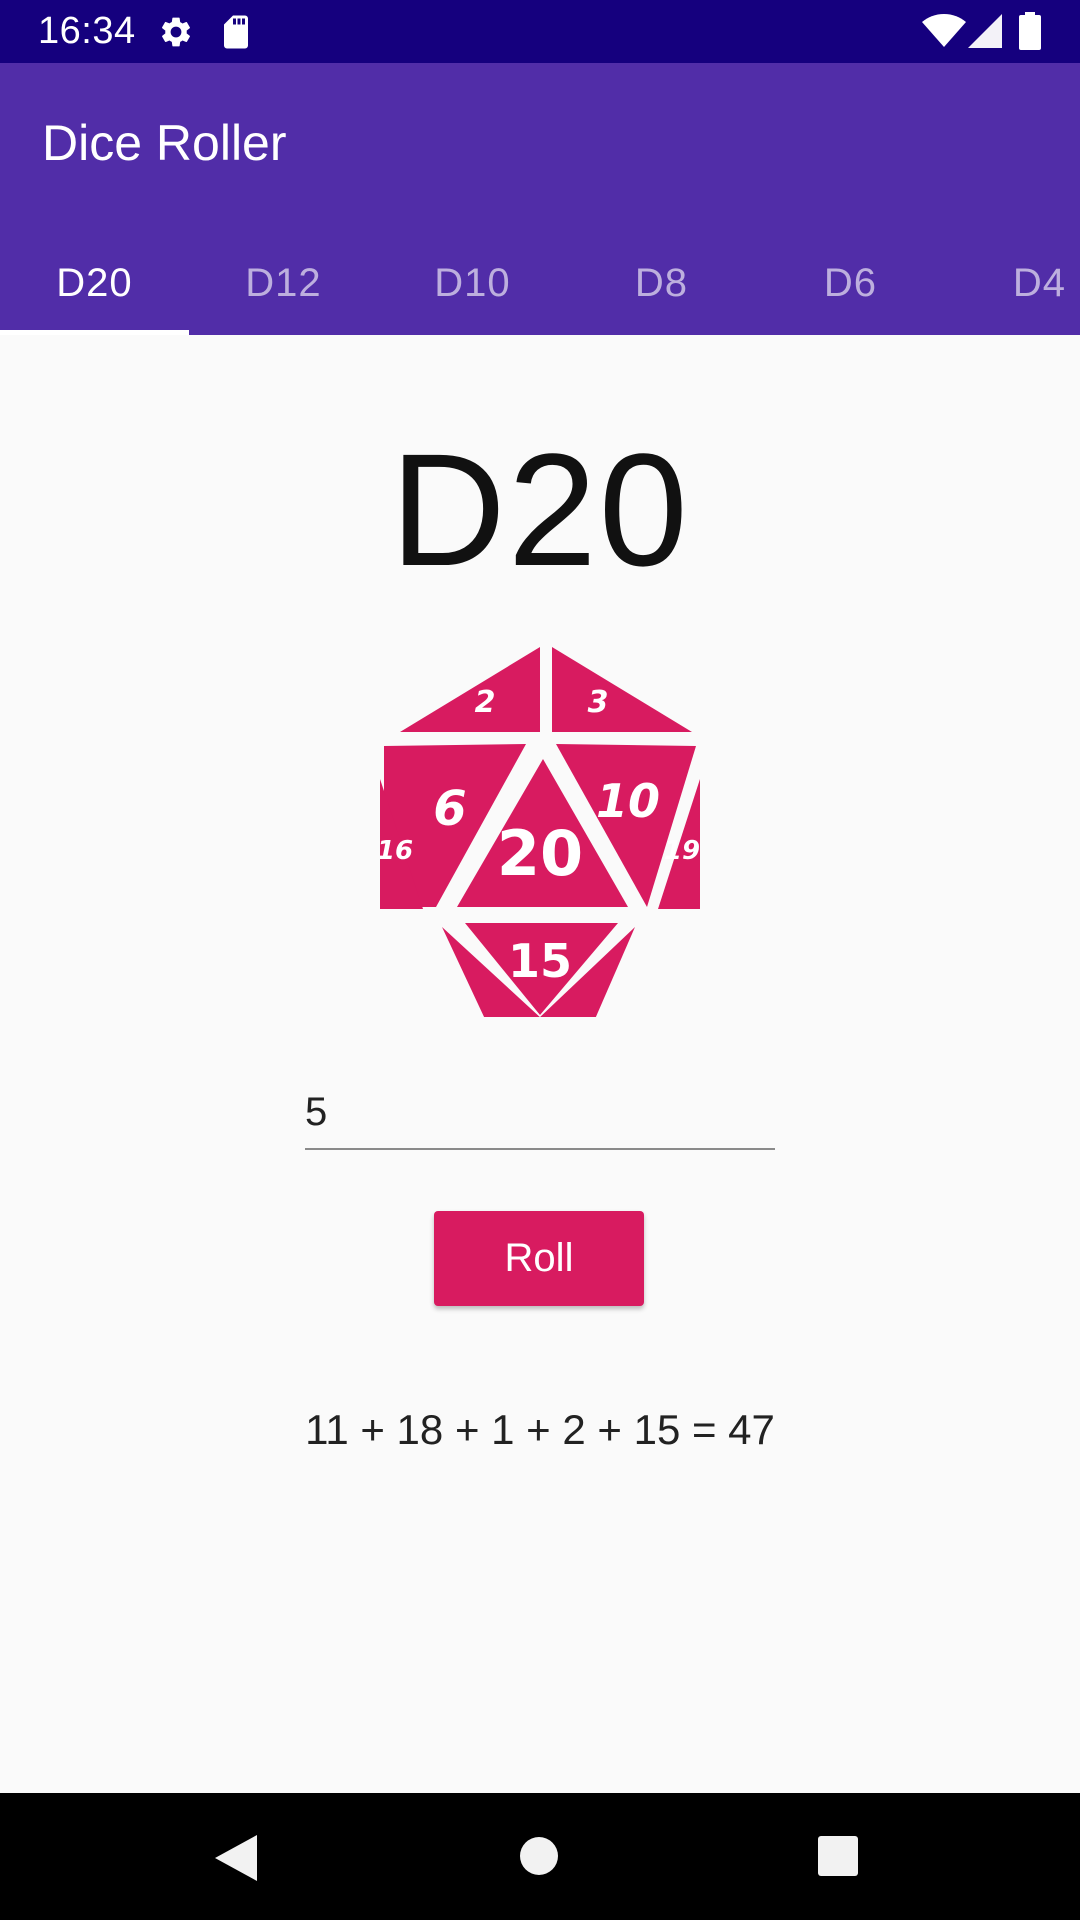 Image resolution: width=1080 pixels, height=1920 pixels. Describe the element at coordinates (540, 31) in the screenshot. I see `status-bar: 16:34` at that location.